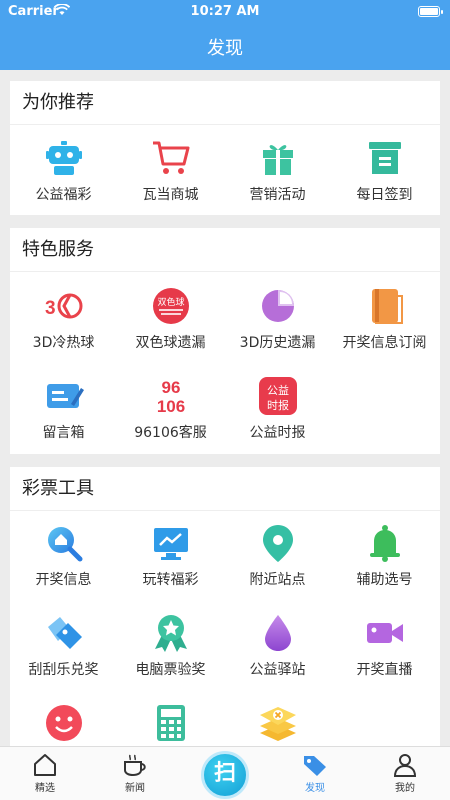 Image resolution: width=450 pixels, height=800 pixels. I want to click on user-icon, so click(405, 765).